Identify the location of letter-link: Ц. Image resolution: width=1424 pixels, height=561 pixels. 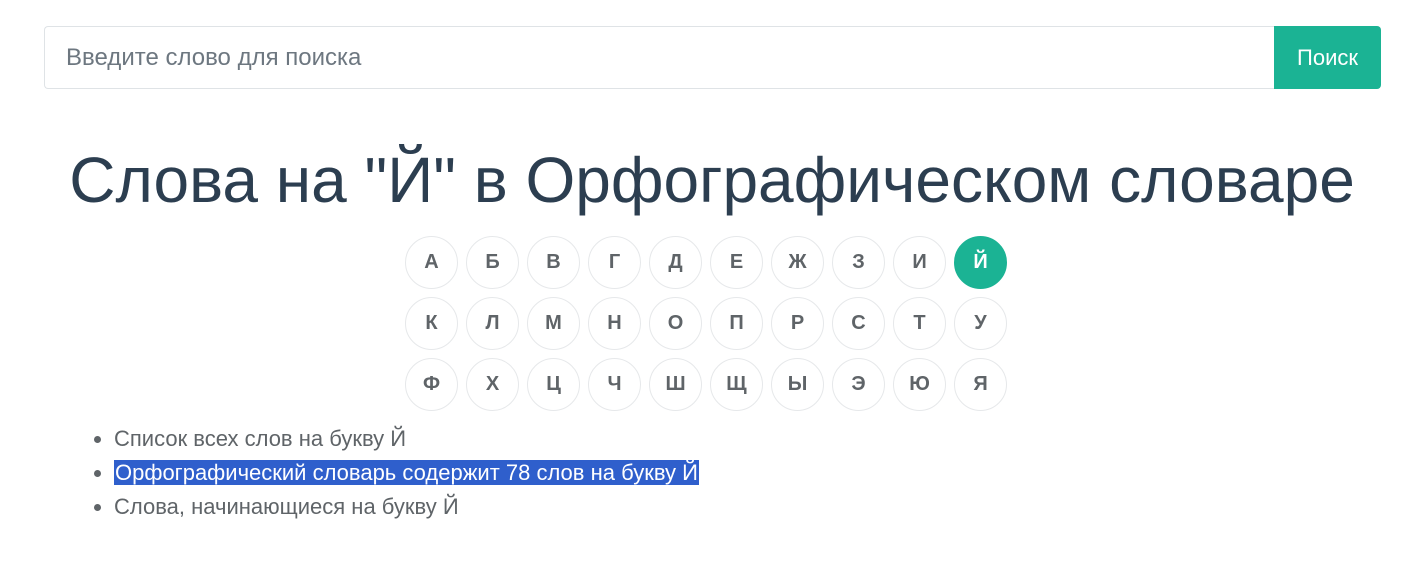
(553, 384).